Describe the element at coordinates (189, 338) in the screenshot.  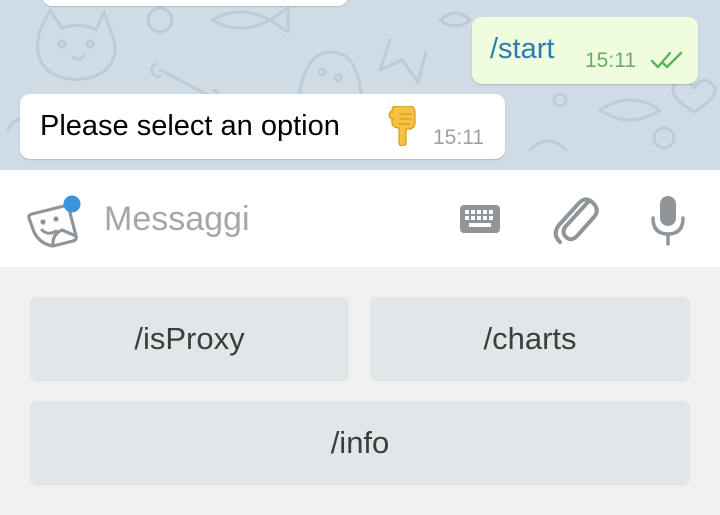
I see `isproxy-command-button: /isProxy` at that location.